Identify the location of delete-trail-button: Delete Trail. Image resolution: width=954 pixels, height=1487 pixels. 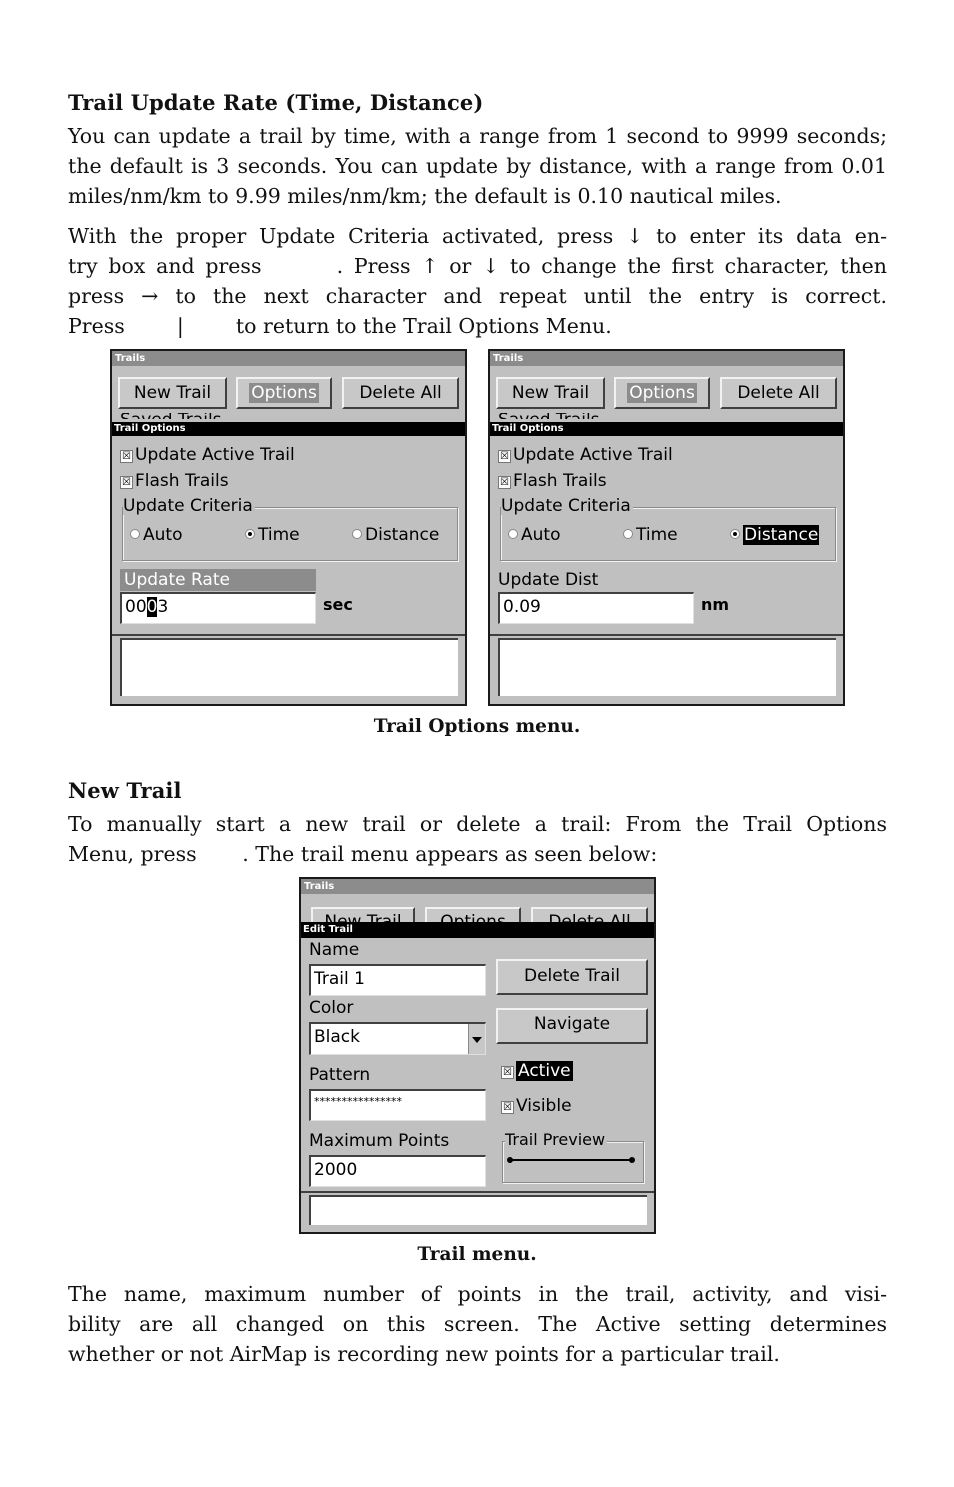
(572, 977).